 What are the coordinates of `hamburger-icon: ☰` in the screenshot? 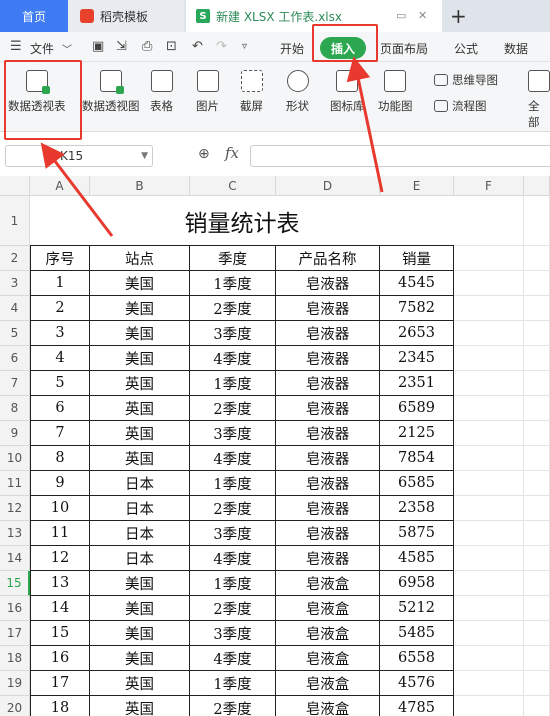 It's located at (16, 46).